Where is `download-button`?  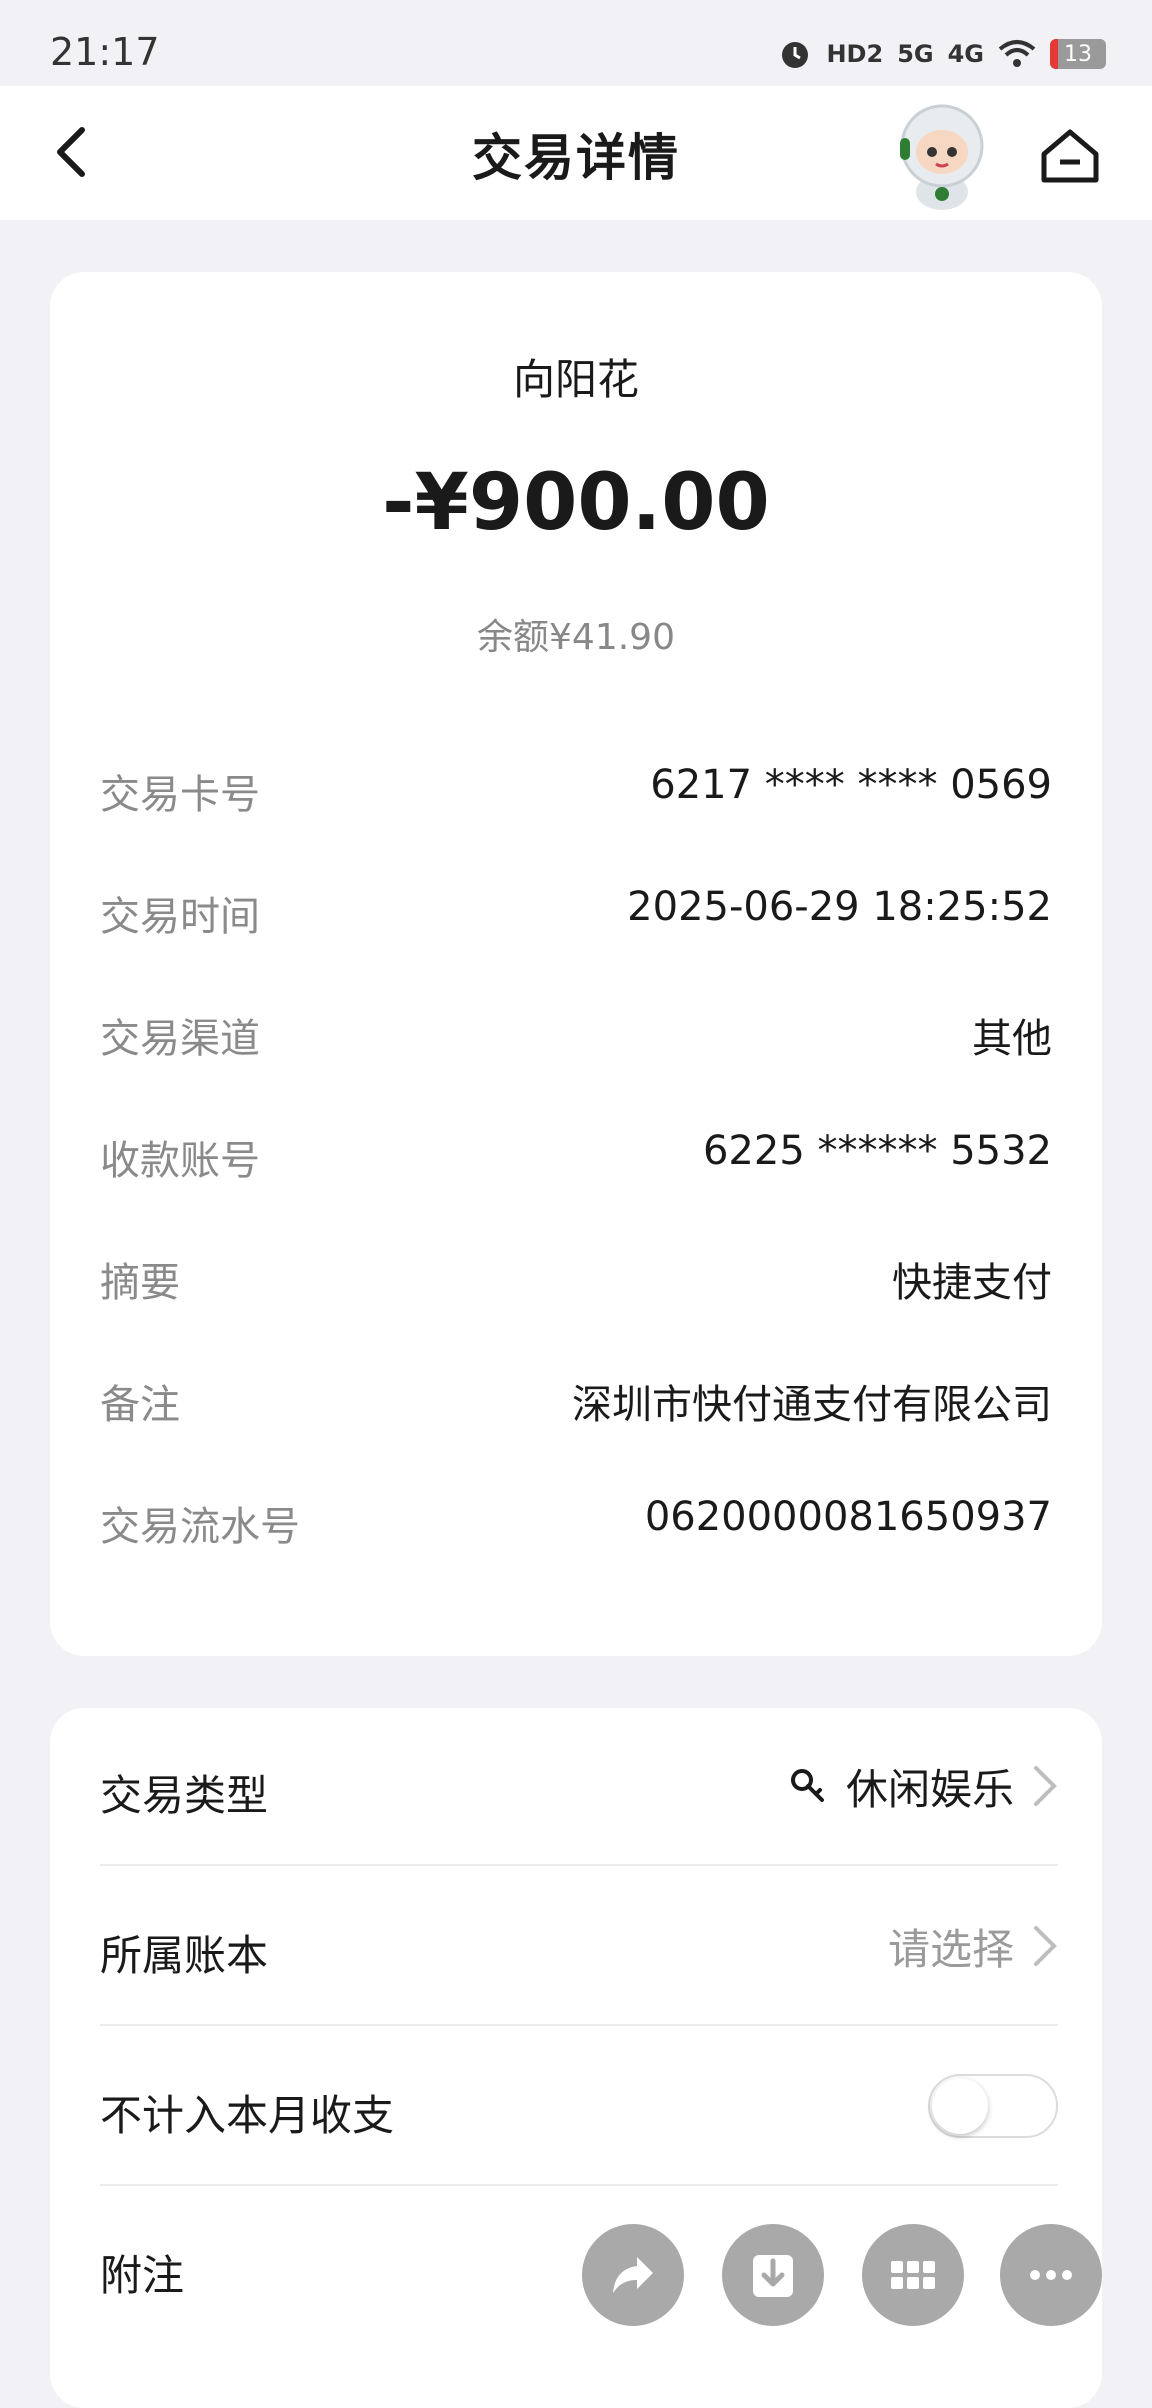 download-button is located at coordinates (773, 2275).